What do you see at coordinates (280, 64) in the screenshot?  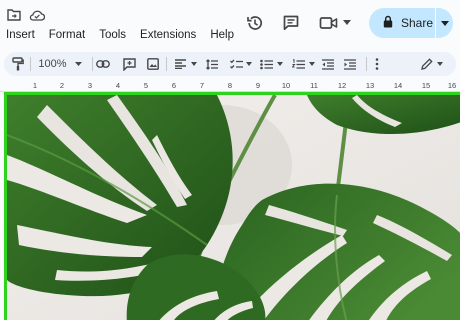 I see `bulleted-list-dropdown-icon` at bounding box center [280, 64].